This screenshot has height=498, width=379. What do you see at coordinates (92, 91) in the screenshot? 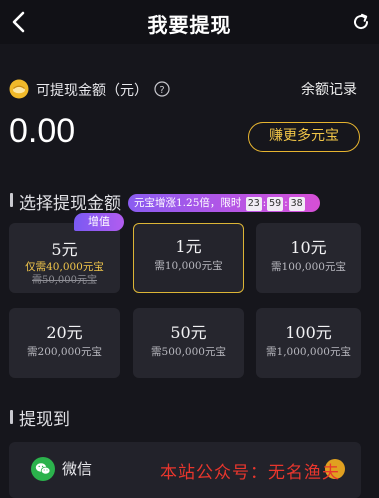
I see `withdrawable-amount-label: 可提现金额（元）` at bounding box center [92, 91].